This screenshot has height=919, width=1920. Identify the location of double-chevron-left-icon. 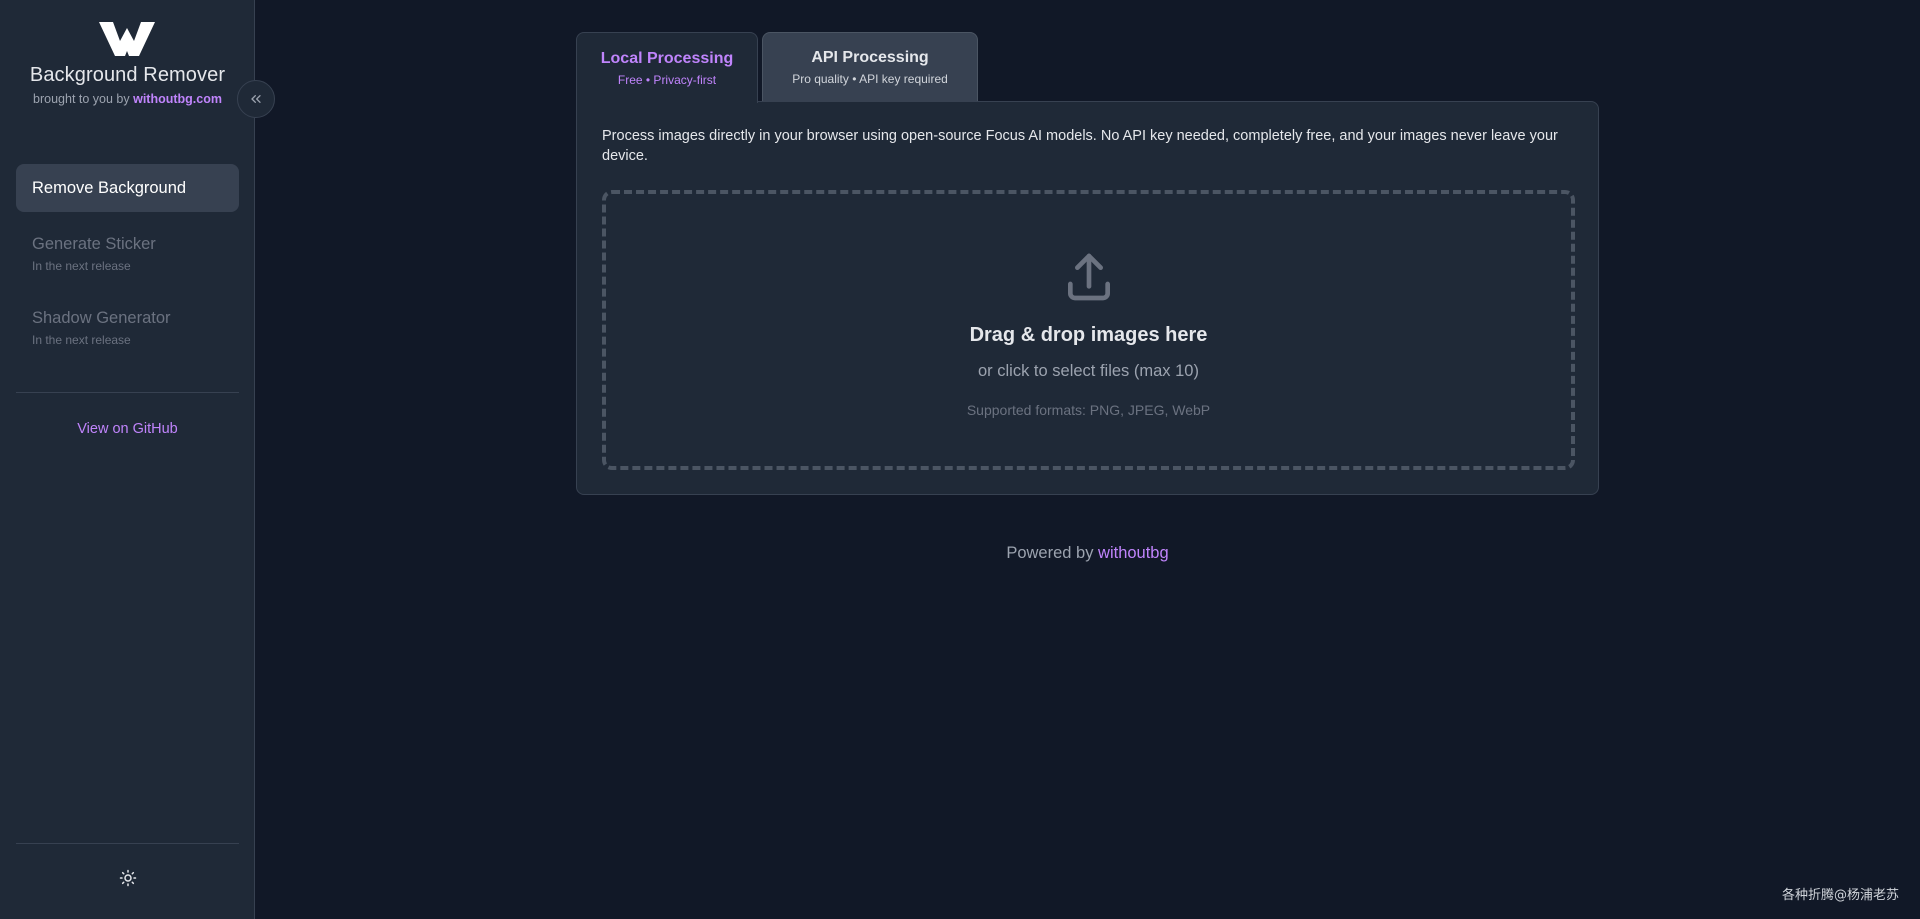
(256, 99).